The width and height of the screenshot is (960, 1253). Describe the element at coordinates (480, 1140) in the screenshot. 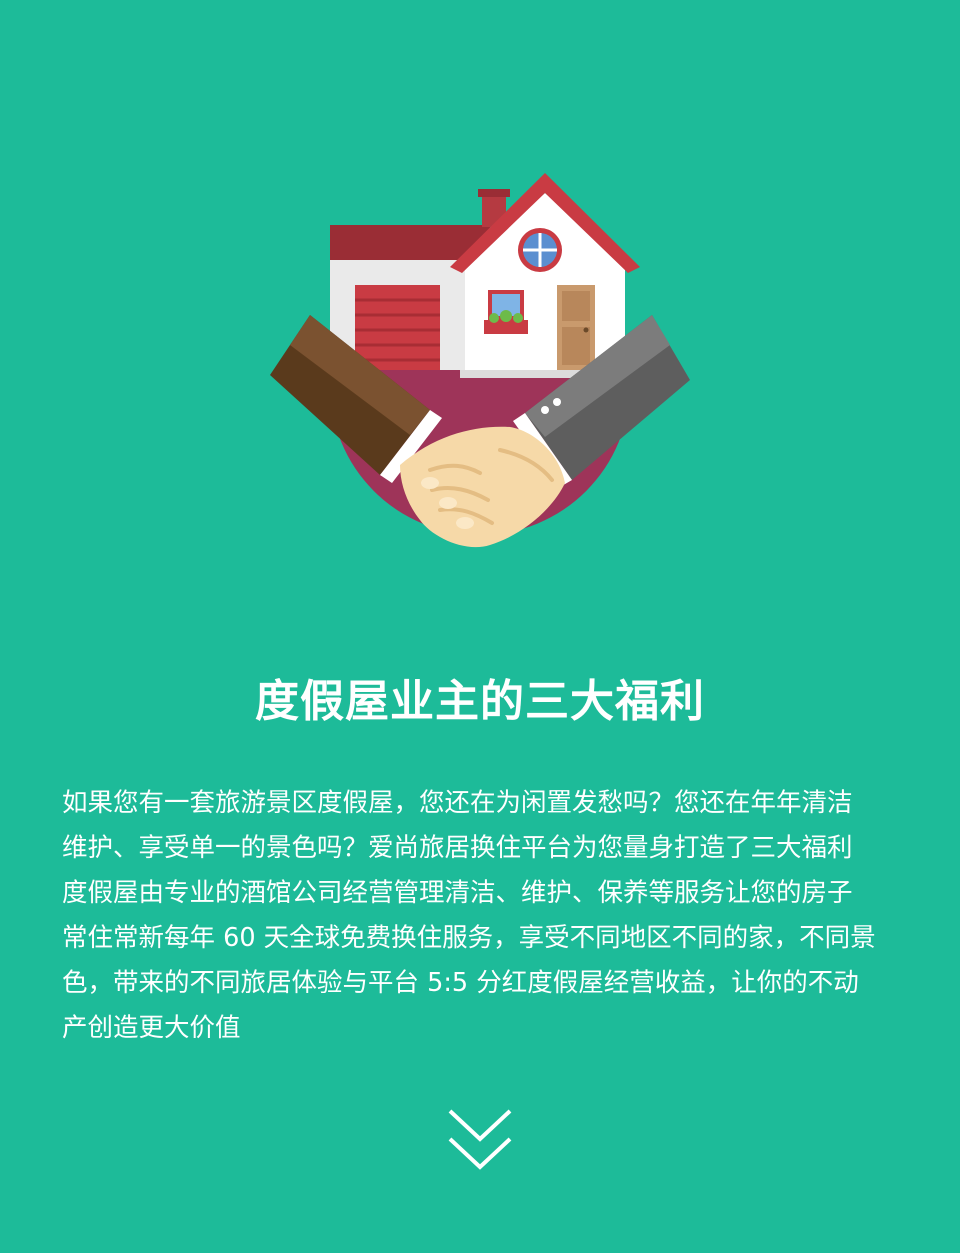

I see `double-chevron-down-icon` at that location.